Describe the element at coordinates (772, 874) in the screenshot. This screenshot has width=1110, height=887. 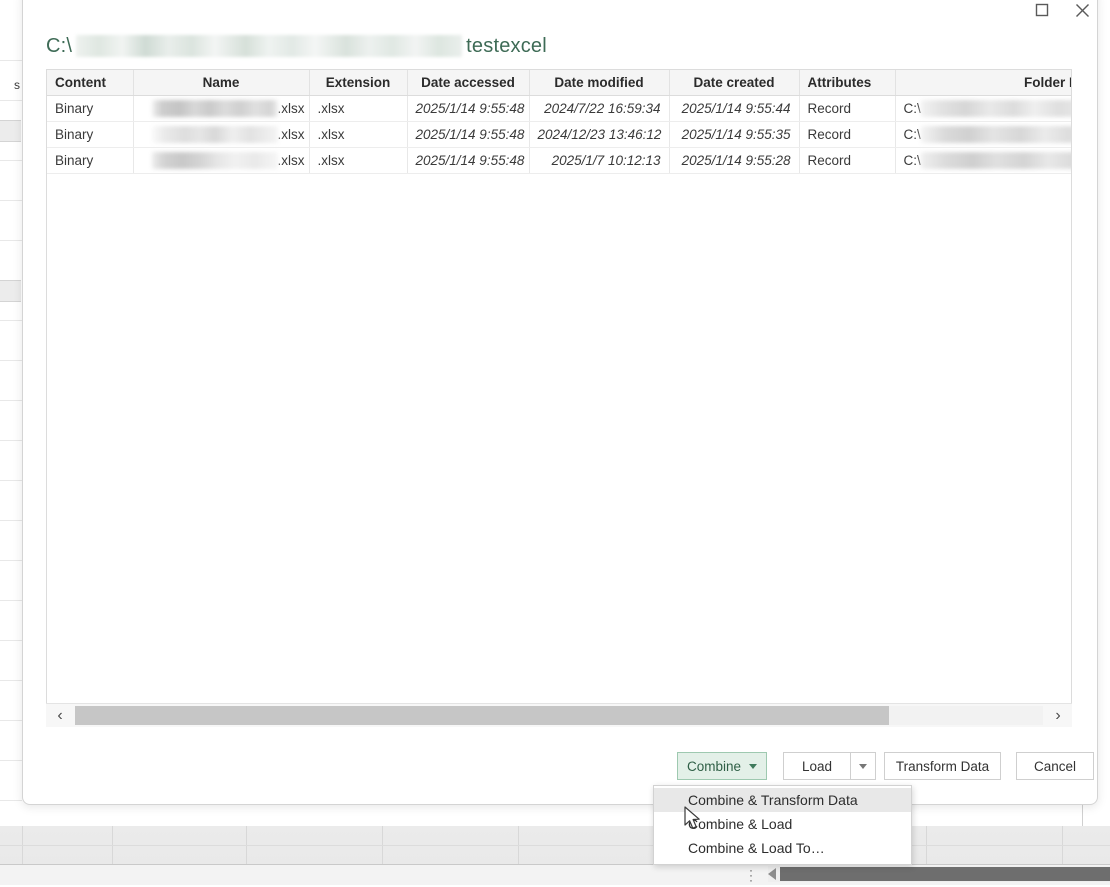
I see `excel-scroll-left-icon` at that location.